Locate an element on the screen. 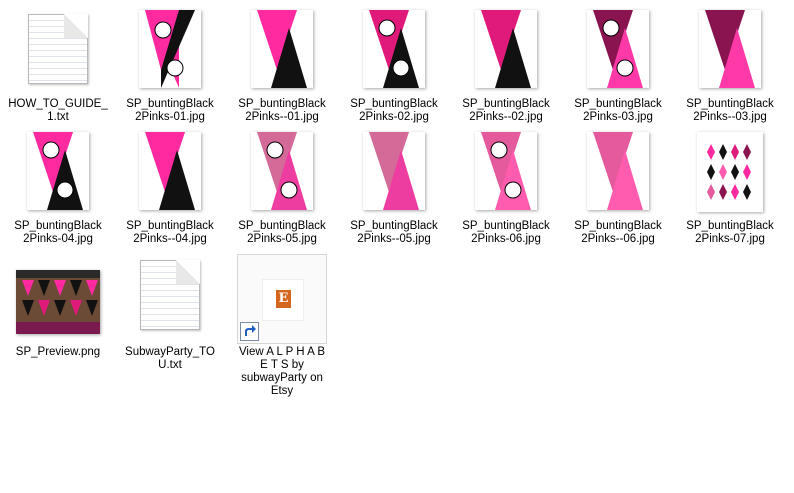 This screenshot has width=794, height=493. file-name: SP_buntingBlack 2Pinks--06.jpg is located at coordinates (618, 232).